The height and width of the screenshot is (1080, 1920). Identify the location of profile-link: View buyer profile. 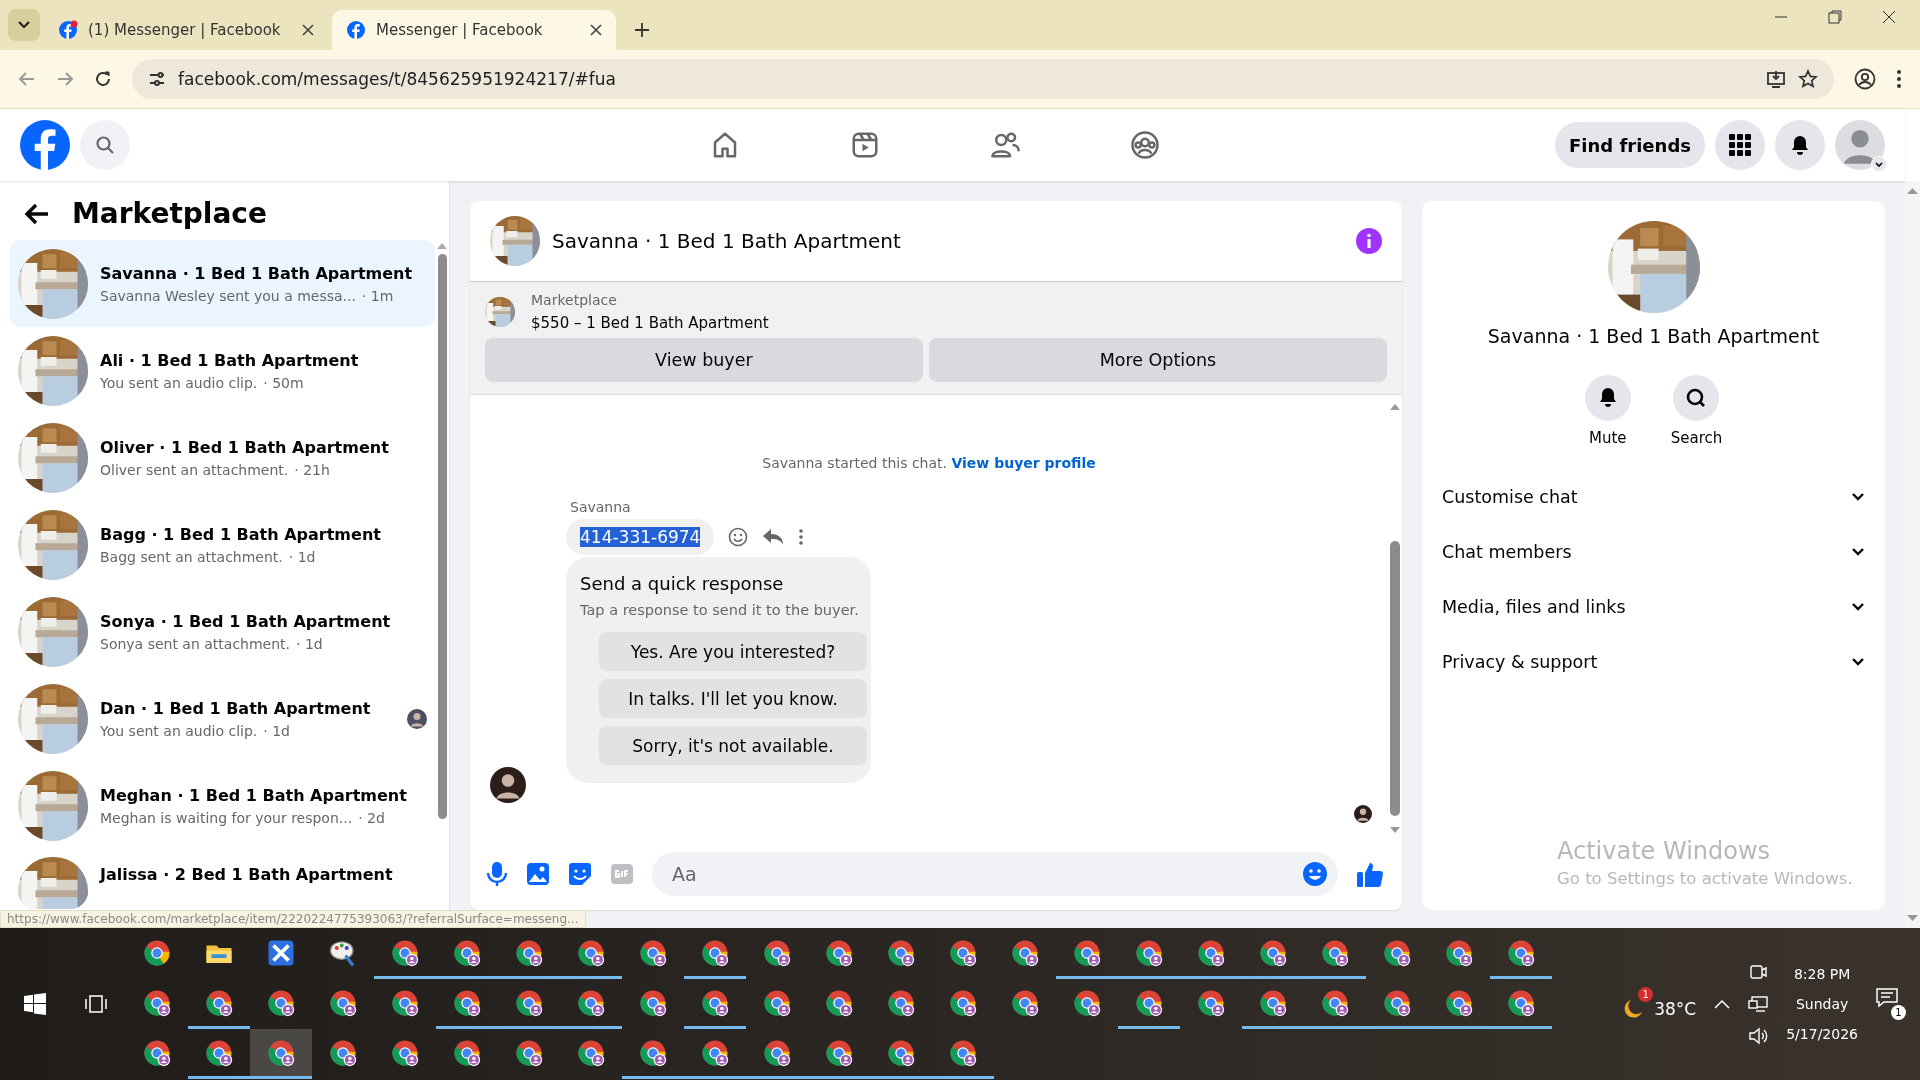
(1023, 463).